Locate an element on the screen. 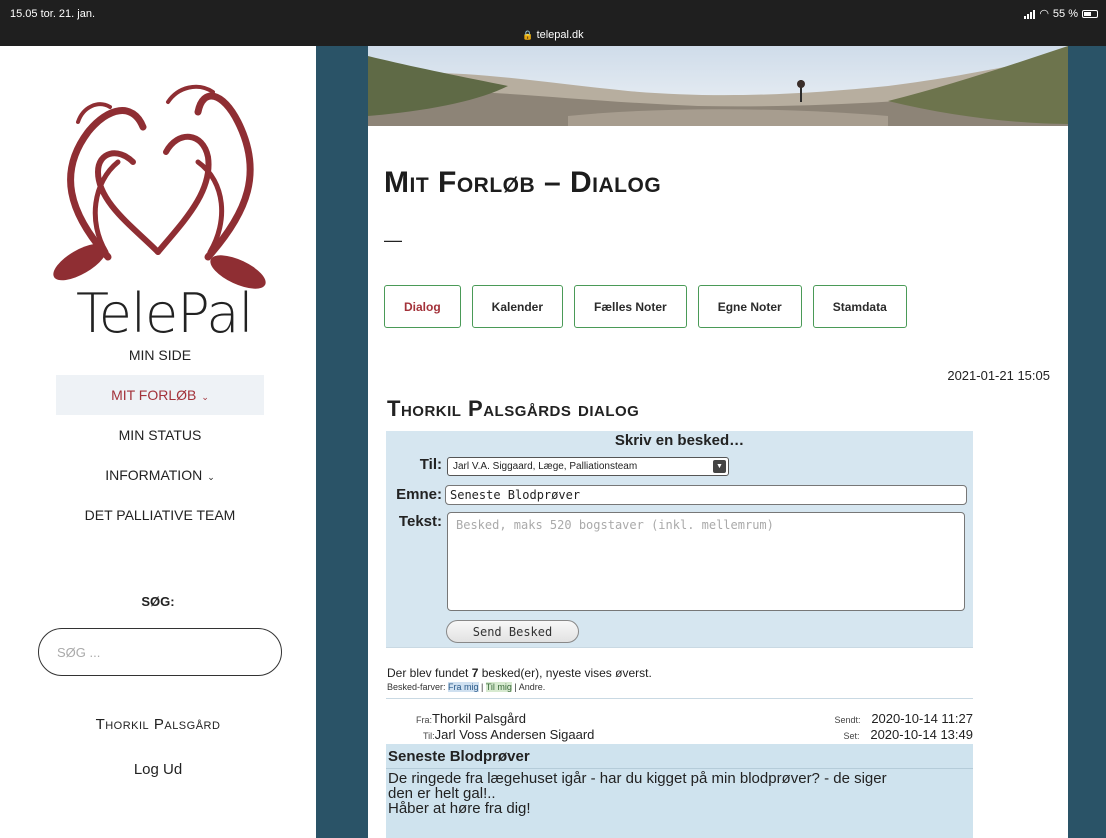  til-label: Til: is located at coordinates (430, 464).